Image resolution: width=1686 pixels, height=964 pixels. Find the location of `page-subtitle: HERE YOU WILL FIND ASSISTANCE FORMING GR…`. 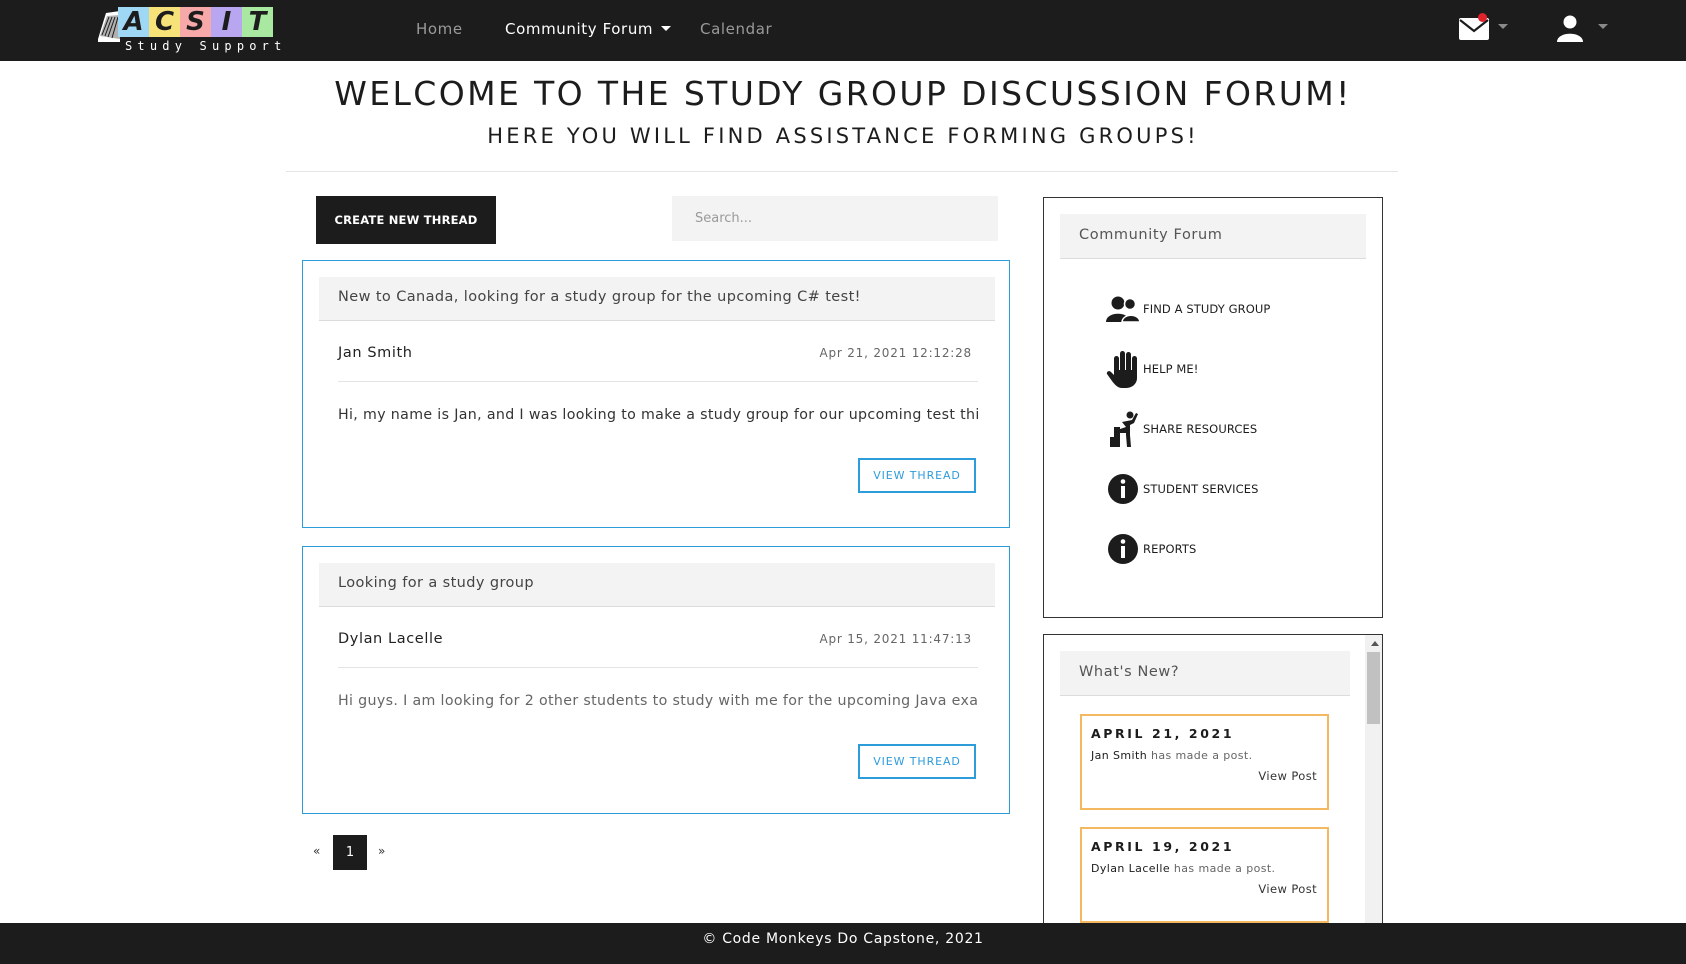

page-subtitle: HERE YOU WILL FIND ASSISTANCE FORMING GR… is located at coordinates (843, 136).